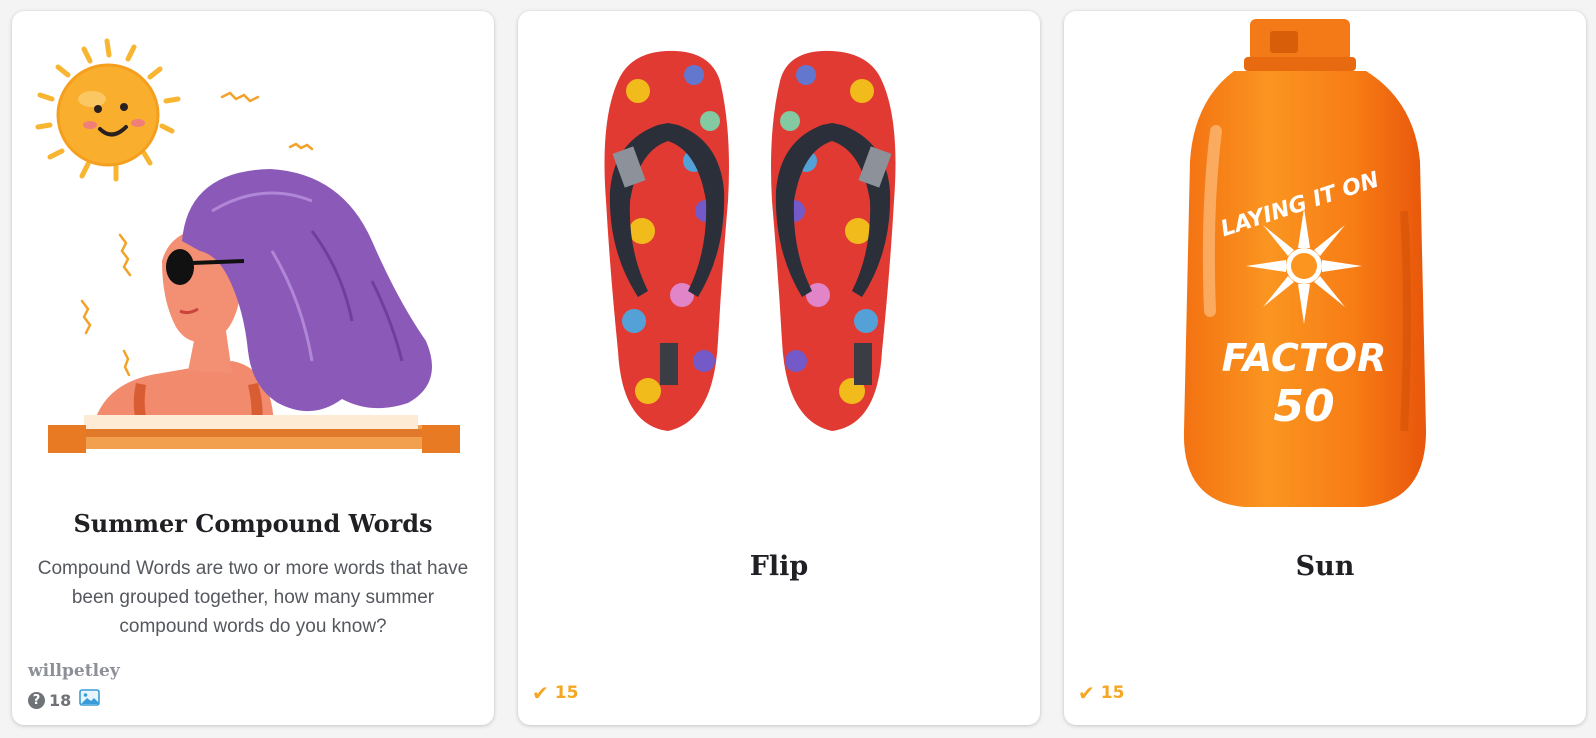 Image resolution: width=1596 pixels, height=738 pixels. What do you see at coordinates (1303, 406) in the screenshot?
I see `bottle-text-line3: 50` at bounding box center [1303, 406].